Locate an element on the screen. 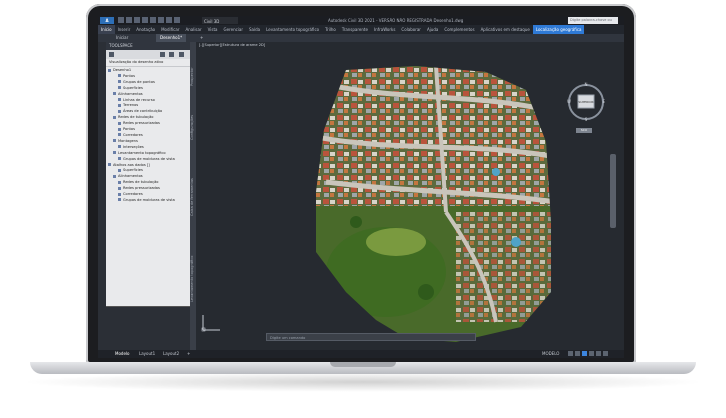  tab-levantamento: Levantamento topográfico is located at coordinates (292, 29).